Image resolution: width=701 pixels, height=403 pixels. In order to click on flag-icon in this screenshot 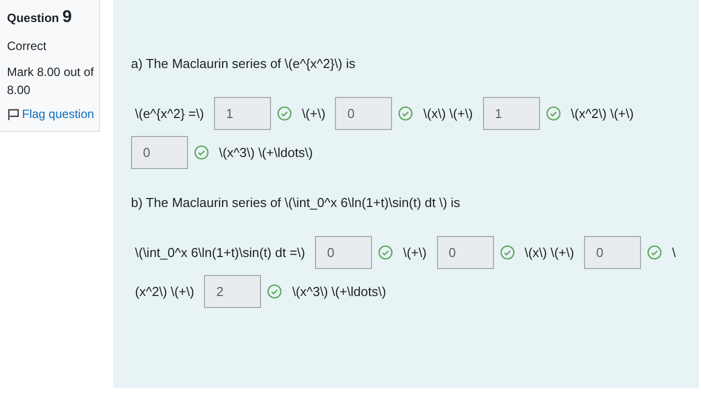, I will do `click(13, 114)`.